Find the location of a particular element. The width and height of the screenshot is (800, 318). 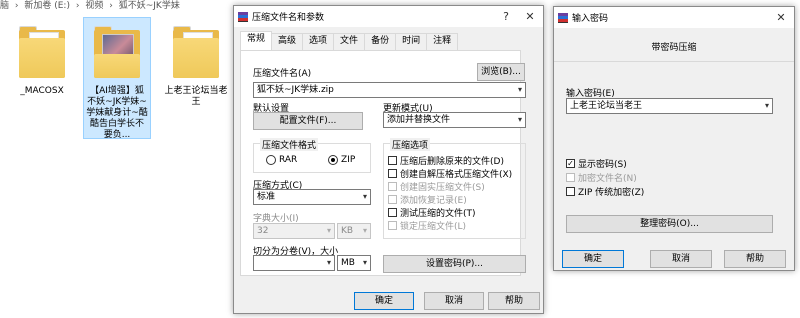

options-group-label: 压缩选项 is located at coordinates (410, 144).